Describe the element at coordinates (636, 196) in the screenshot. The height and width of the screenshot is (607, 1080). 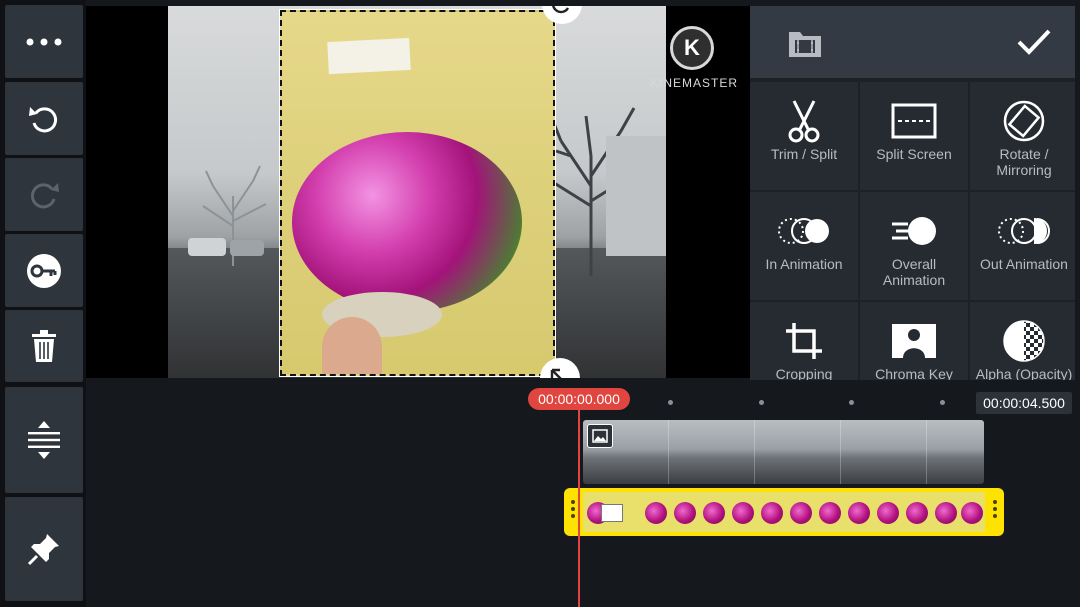
I see `building-image` at that location.